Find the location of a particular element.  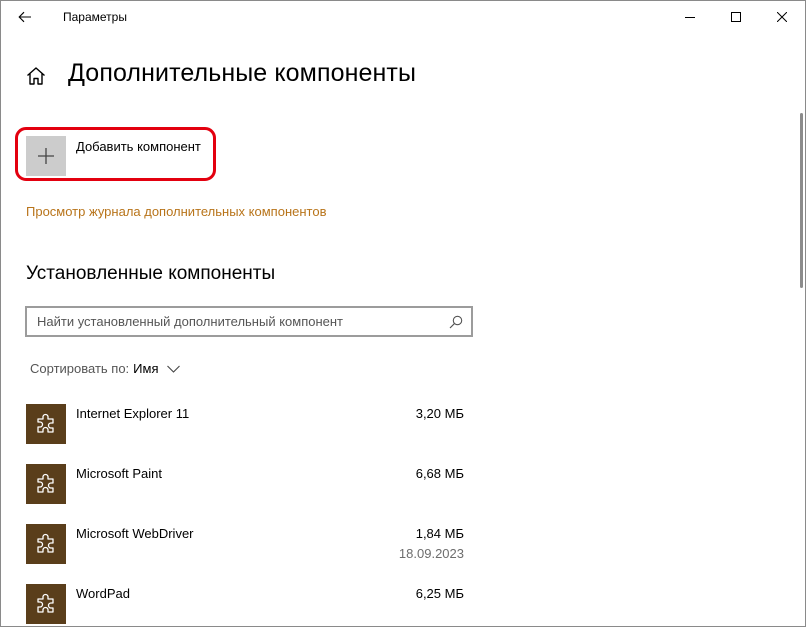

list-item: Microsoft WebDriver 1,84 МБ 18.09.2023 is located at coordinates (246, 545).